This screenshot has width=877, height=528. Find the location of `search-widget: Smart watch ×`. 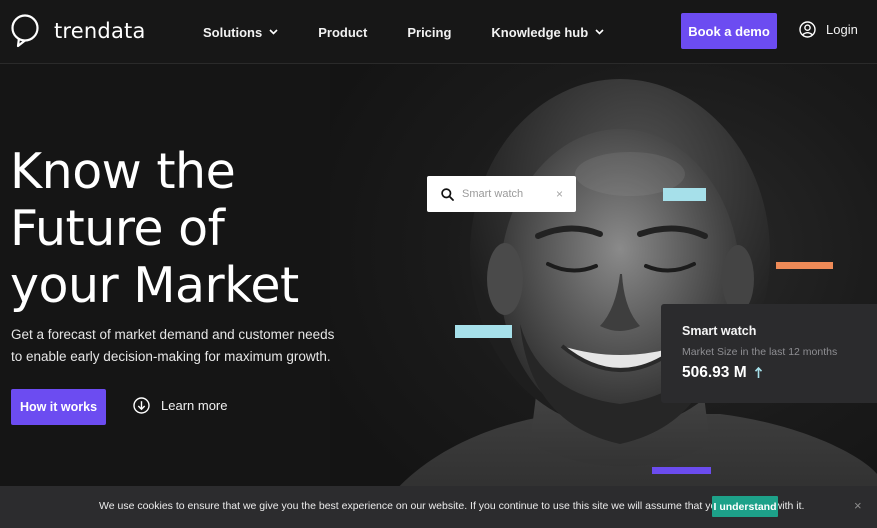

search-widget: Smart watch × is located at coordinates (501, 194).